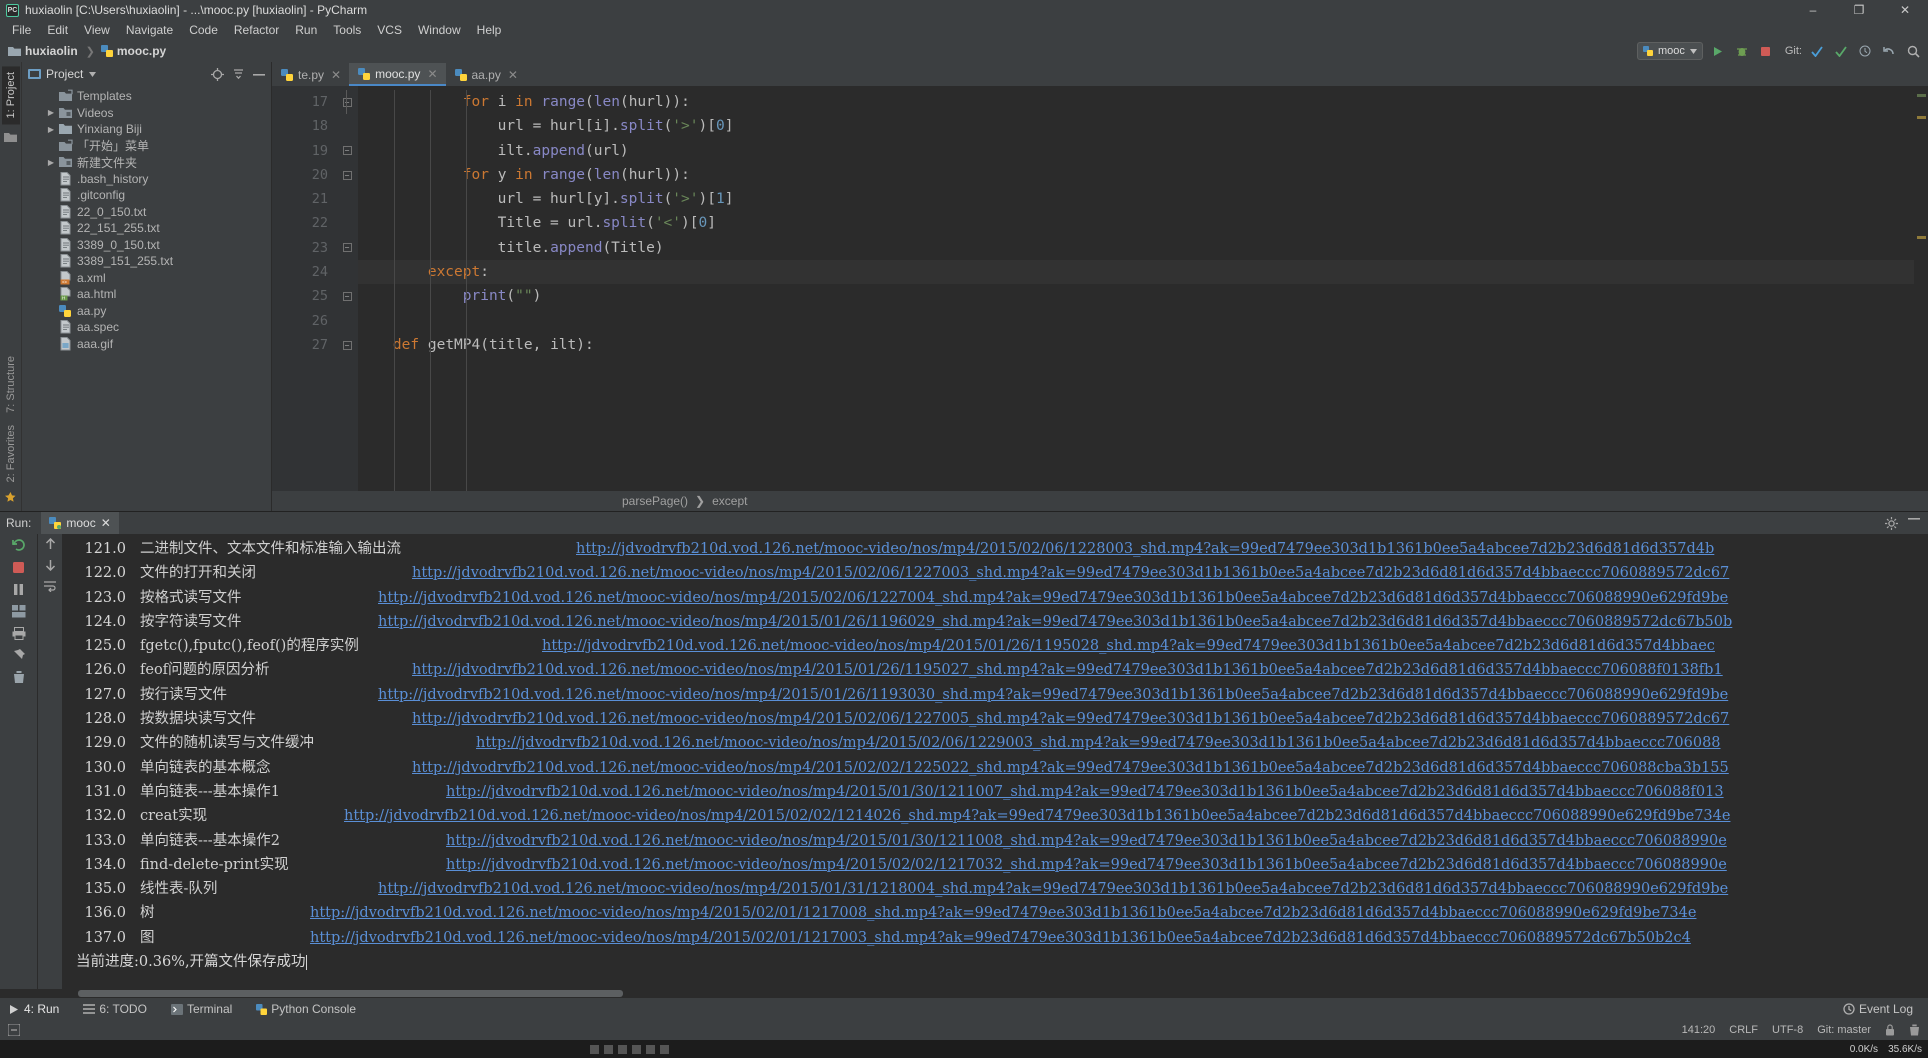  Describe the element at coordinates (97, 30) in the screenshot. I see `menu-view: View` at that location.